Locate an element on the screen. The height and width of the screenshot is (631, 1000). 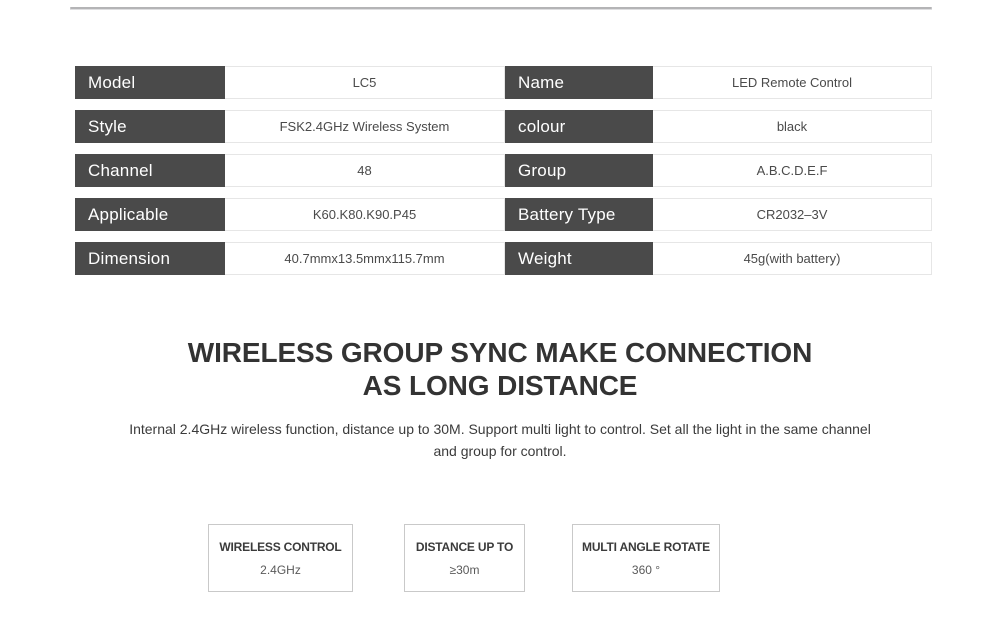
feature-title: DISTANCE UP TO is located at coordinates (464, 546).